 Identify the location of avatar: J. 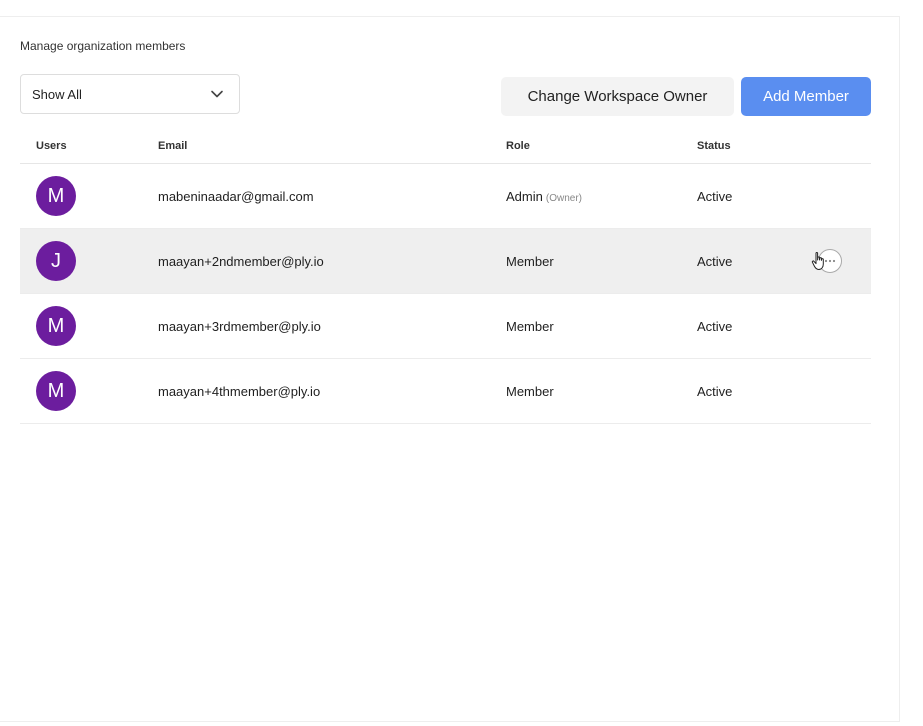
(56, 261).